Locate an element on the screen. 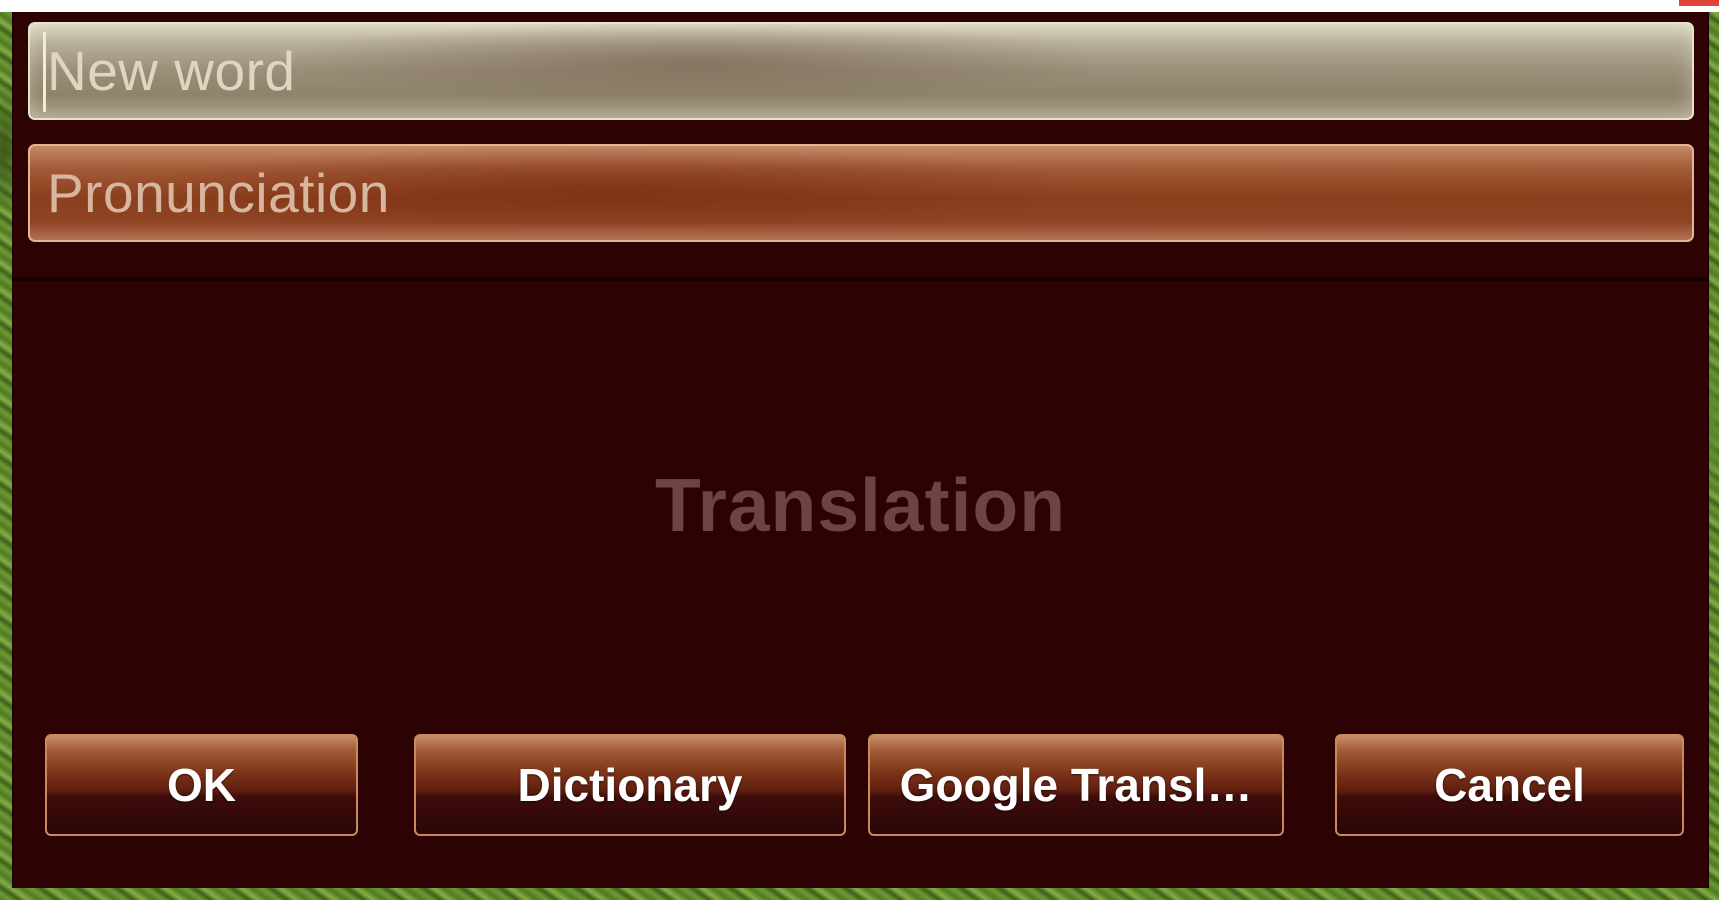  new-word-placeholder: New word is located at coordinates (171, 71).